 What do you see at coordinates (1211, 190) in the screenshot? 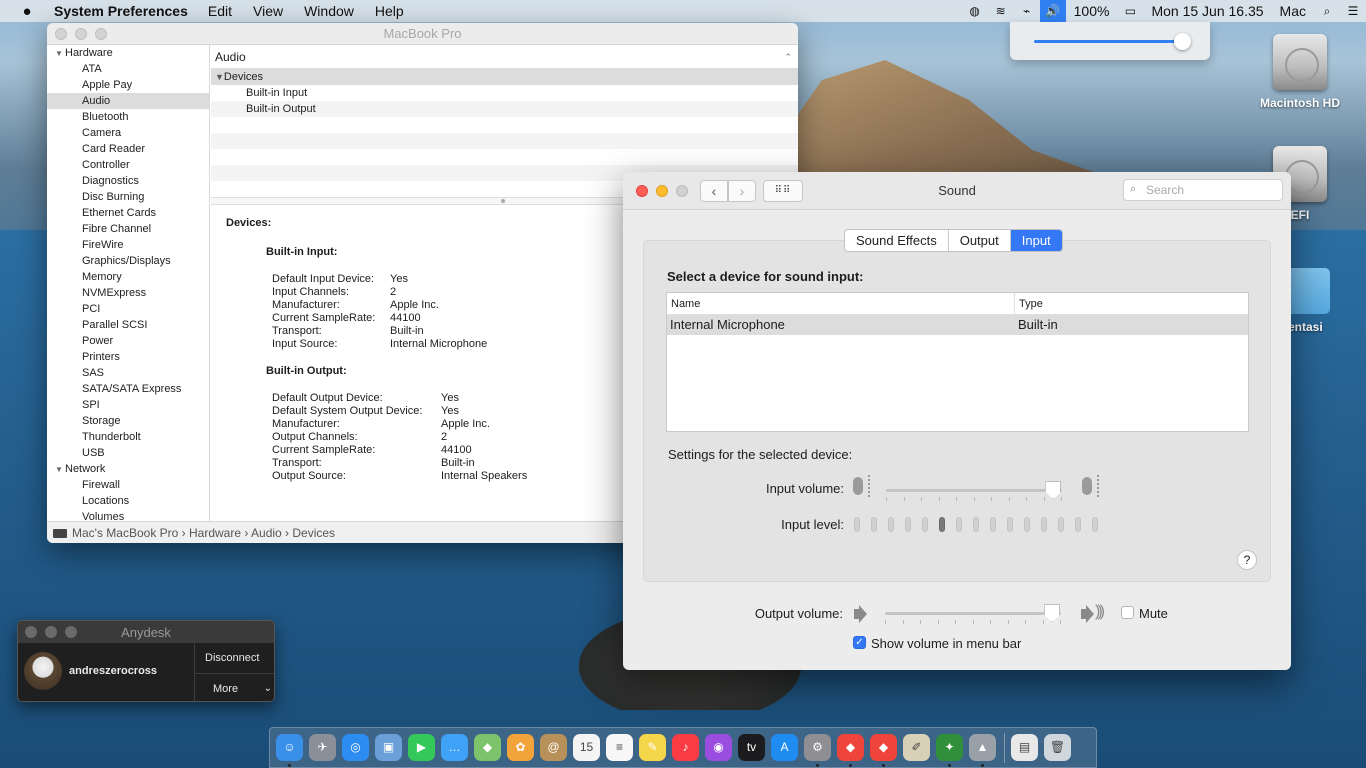
I see `search-input` at bounding box center [1211, 190].